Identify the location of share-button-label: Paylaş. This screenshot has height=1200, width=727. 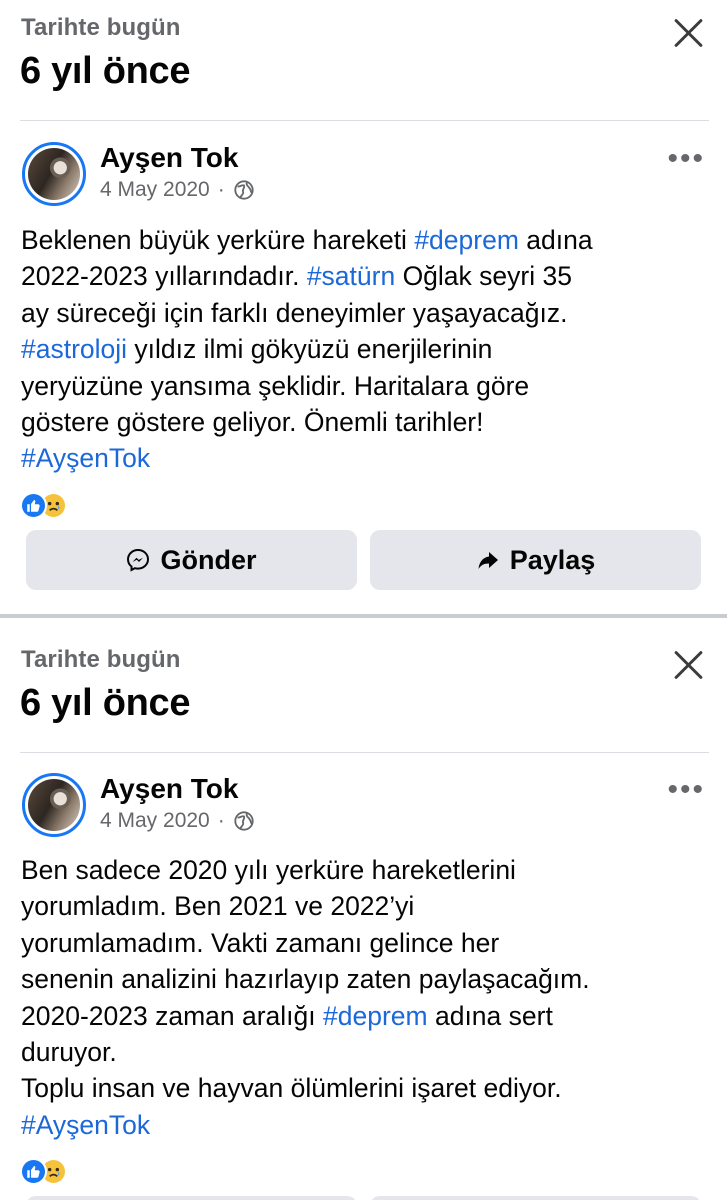
(552, 559).